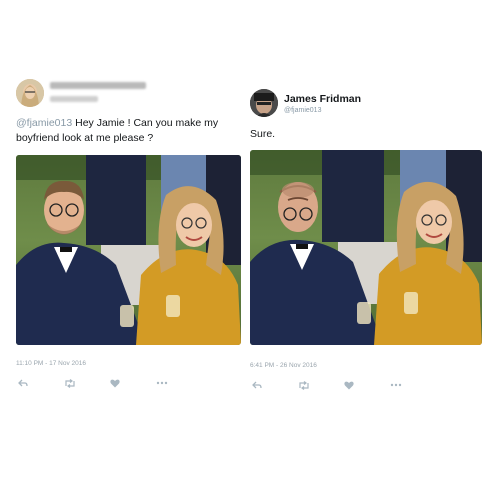 The width and height of the screenshot is (500, 500). Describe the element at coordinates (51, 363) in the screenshot. I see `tweet-timestamp: 11:10 PM - 17 Nov 2016` at that location.